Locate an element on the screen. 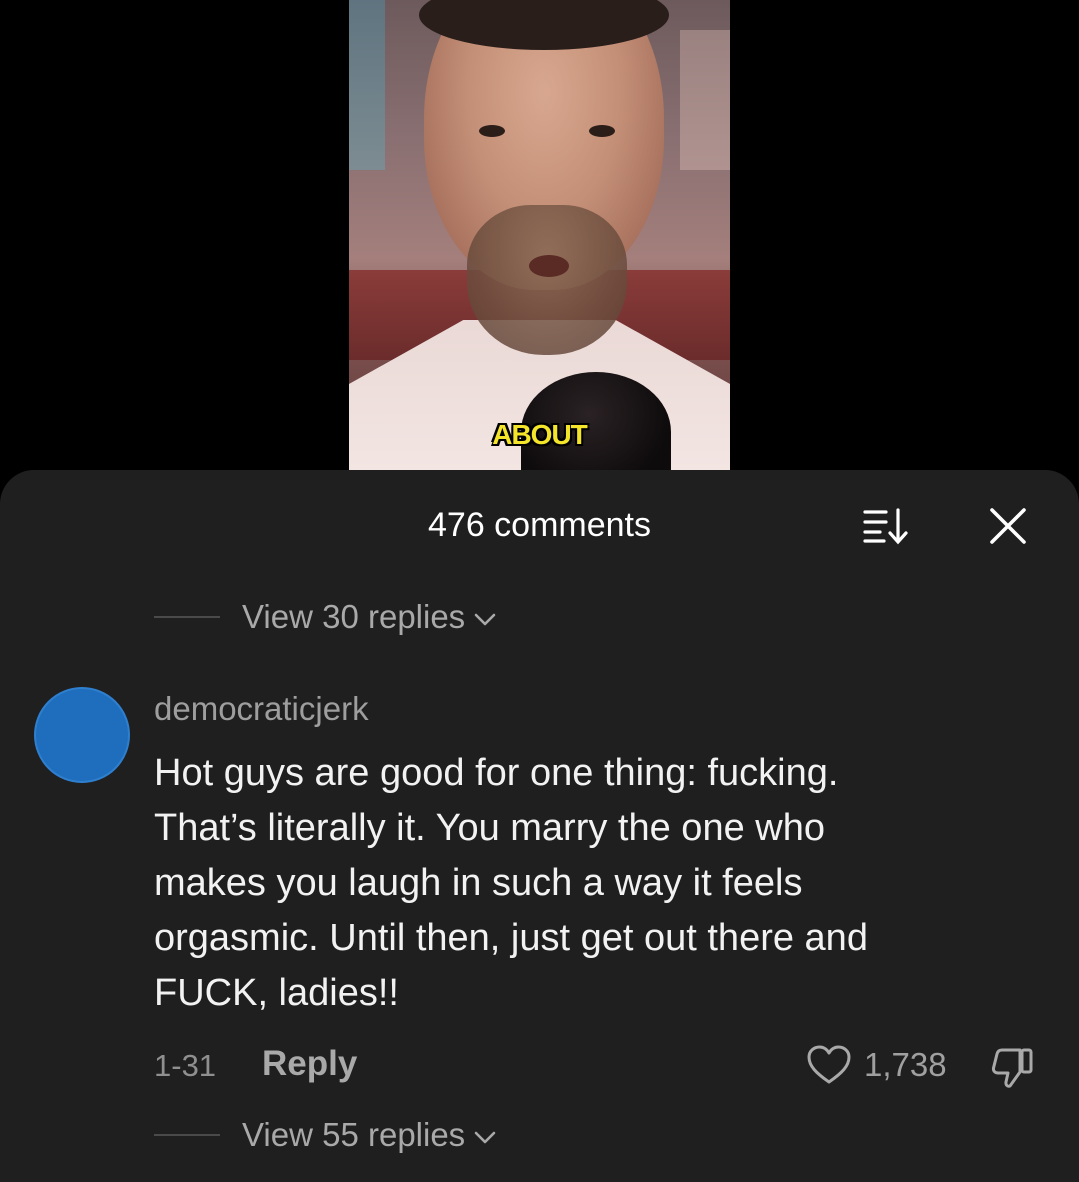 The height and width of the screenshot is (1182, 1079). like-button: 1,738 is located at coordinates (876, 1065).